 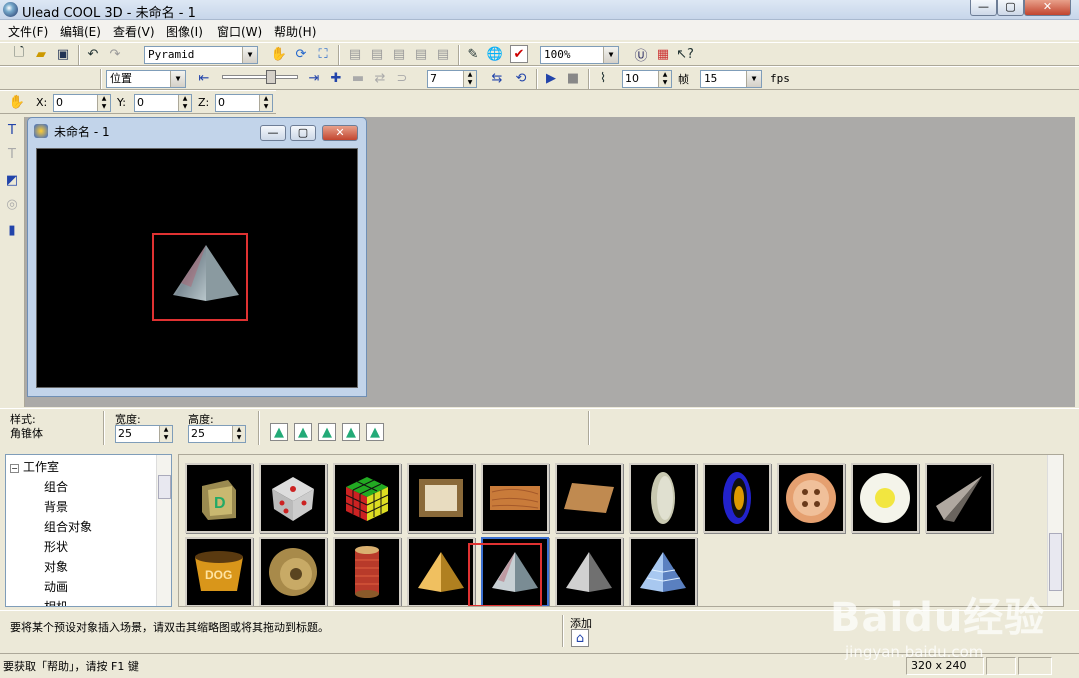 What do you see at coordinates (641, 54) in the screenshot?
I see `uo-icon: Ⓤ` at bounding box center [641, 54].